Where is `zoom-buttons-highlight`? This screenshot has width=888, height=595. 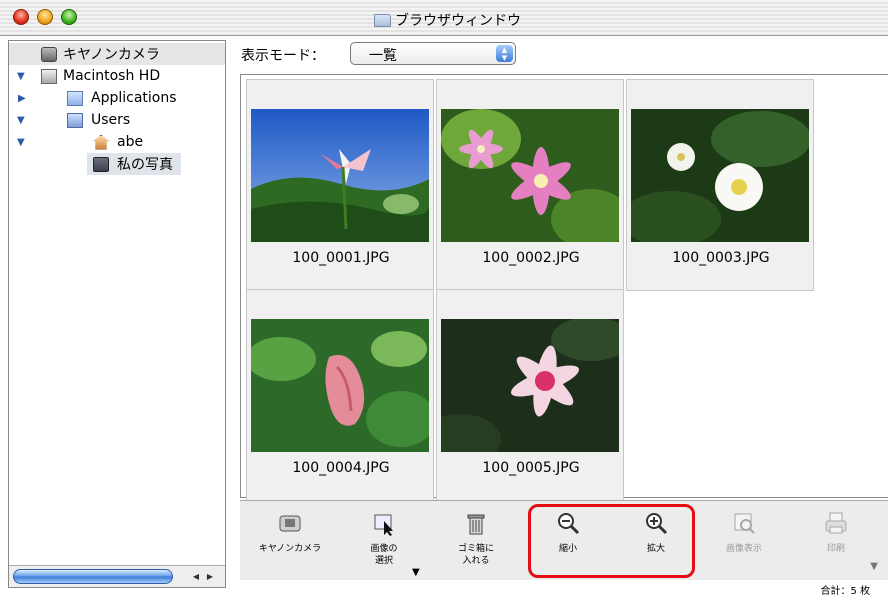
zoom-buttons-highlight is located at coordinates (611, 541).